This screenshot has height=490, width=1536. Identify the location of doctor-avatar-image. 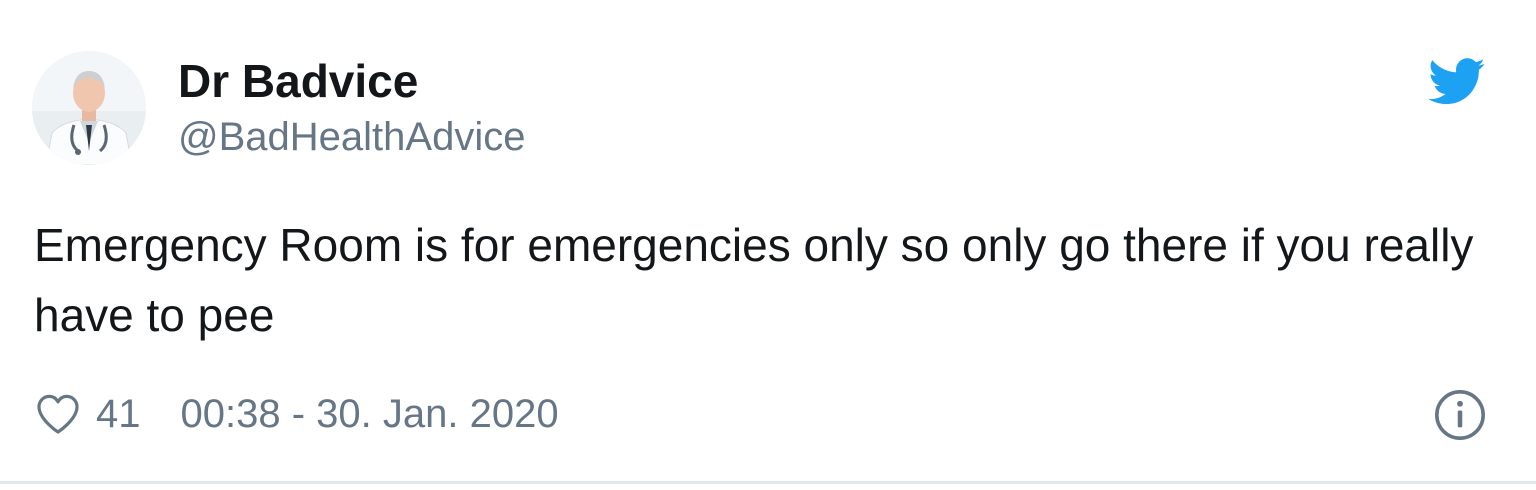
(89, 108).